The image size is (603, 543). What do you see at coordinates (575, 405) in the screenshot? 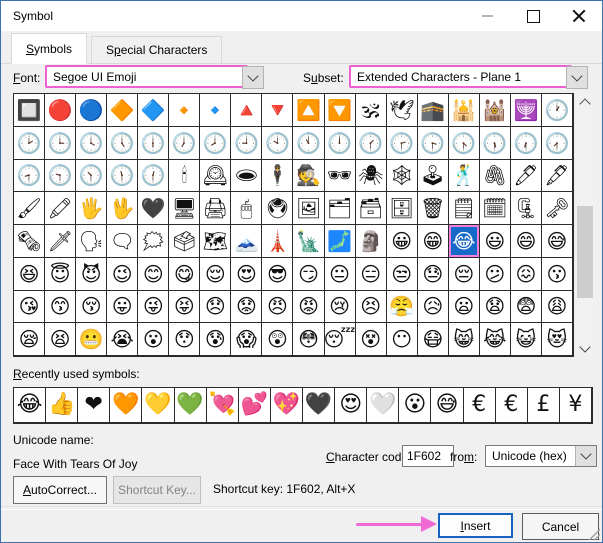
I see `recent-symbol-cell: ¥` at bounding box center [575, 405].